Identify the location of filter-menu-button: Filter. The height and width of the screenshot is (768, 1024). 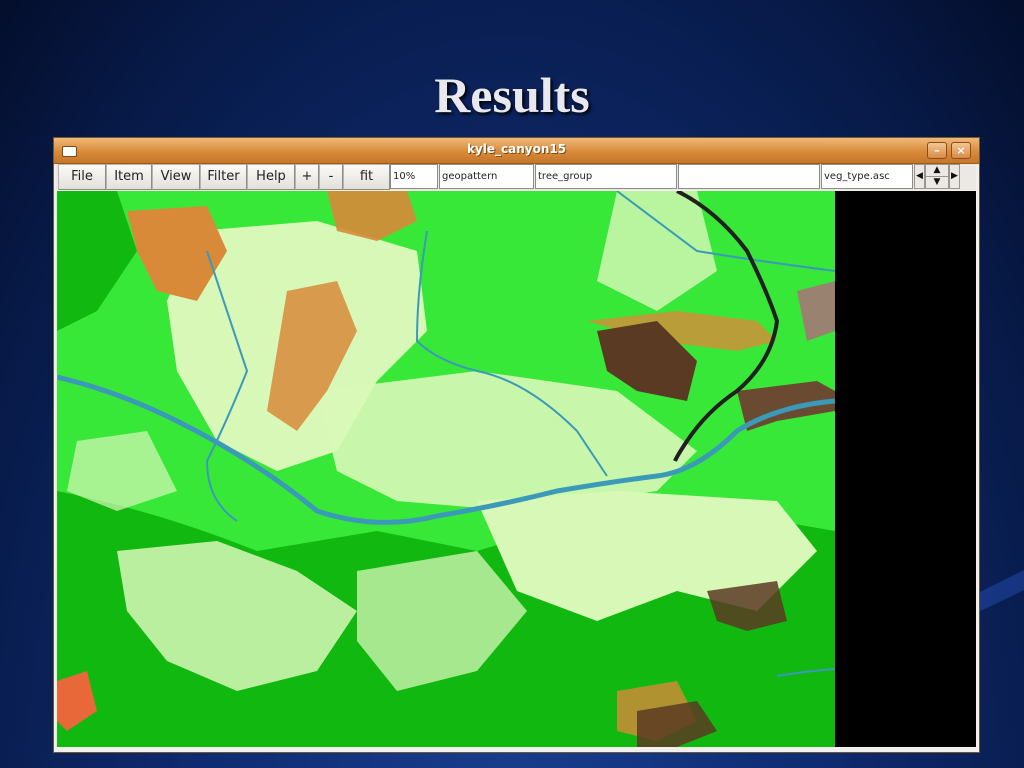
(223, 177).